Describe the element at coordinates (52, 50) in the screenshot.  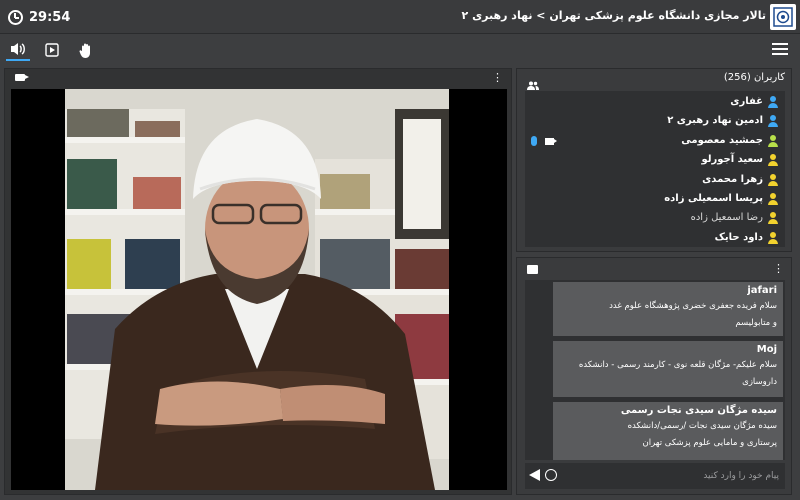
I see `play-icon` at that location.